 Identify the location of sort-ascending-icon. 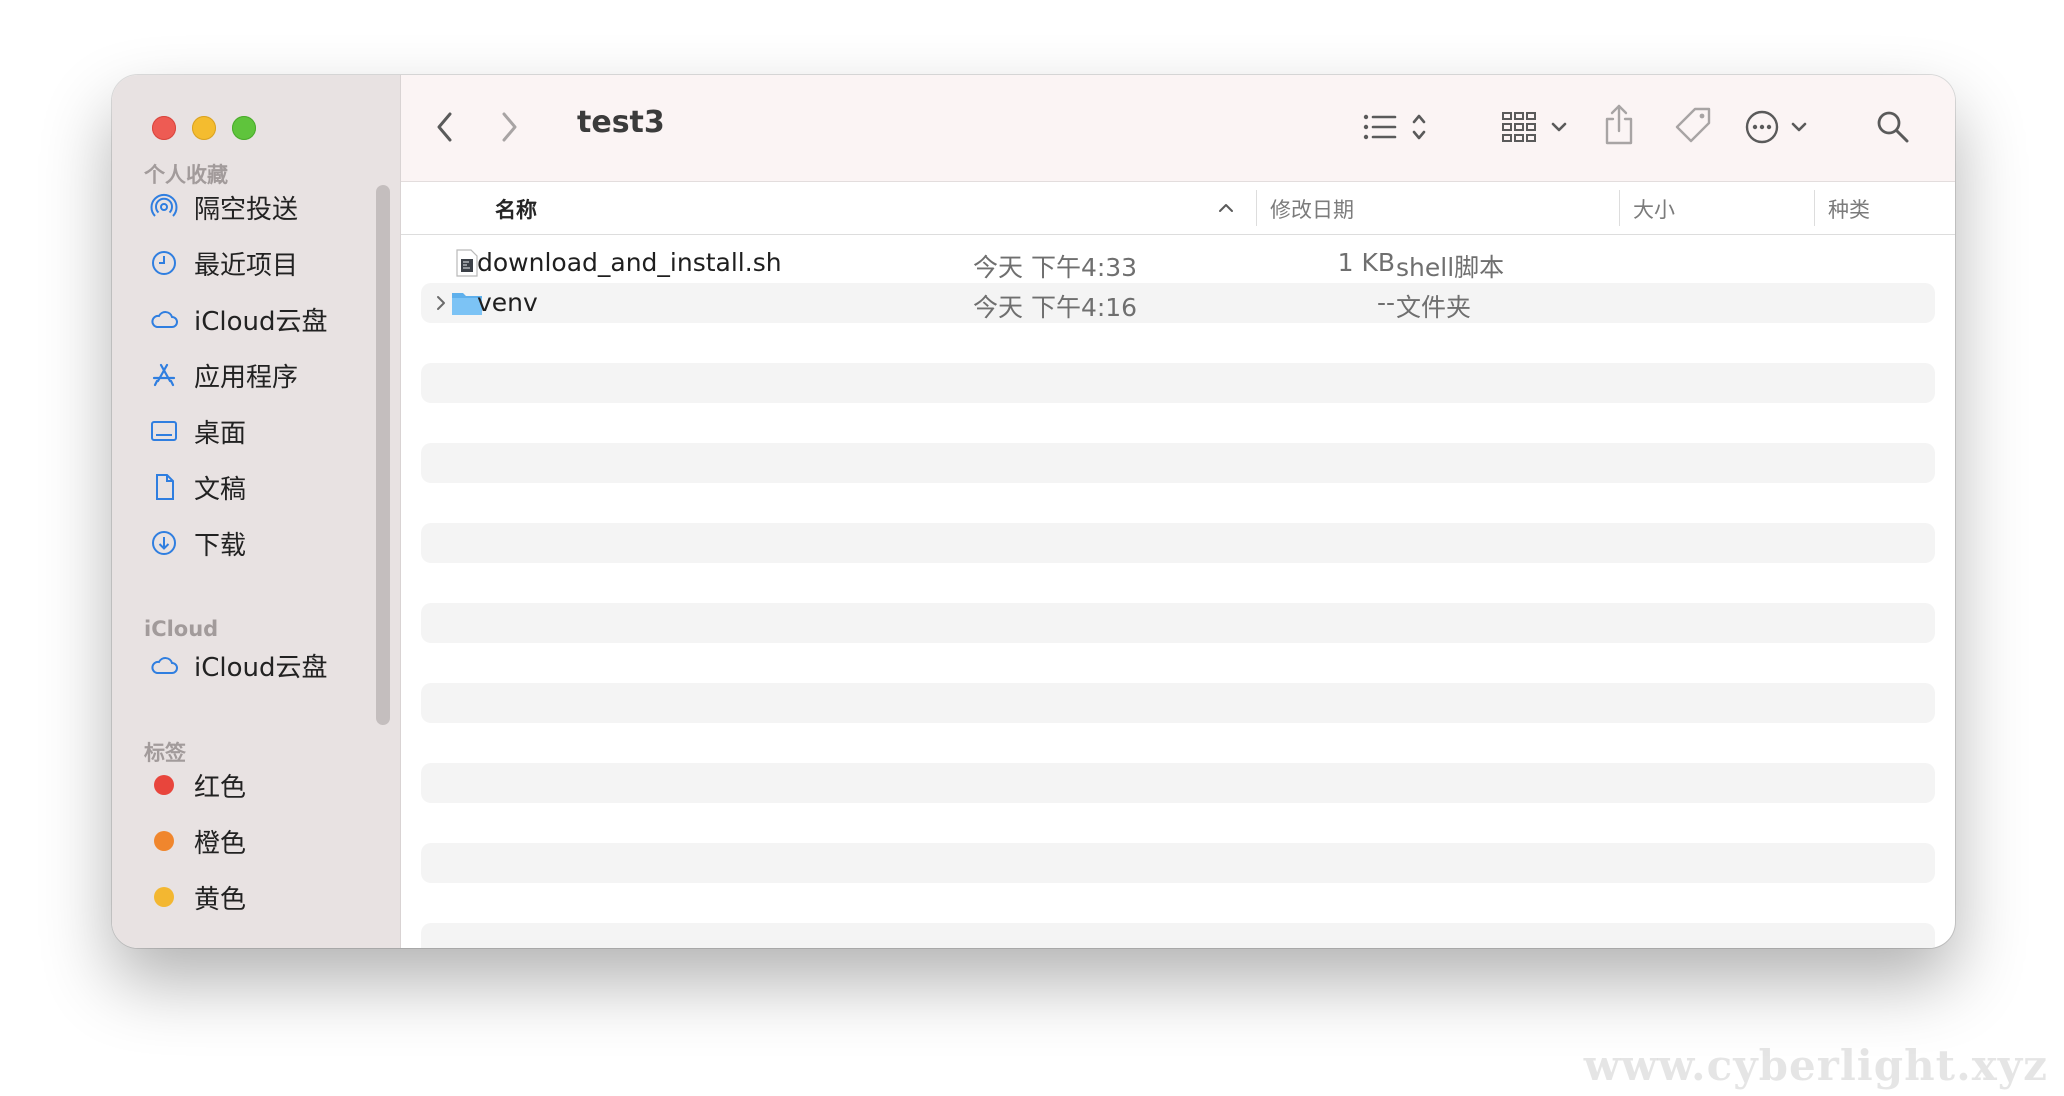
(1226, 208).